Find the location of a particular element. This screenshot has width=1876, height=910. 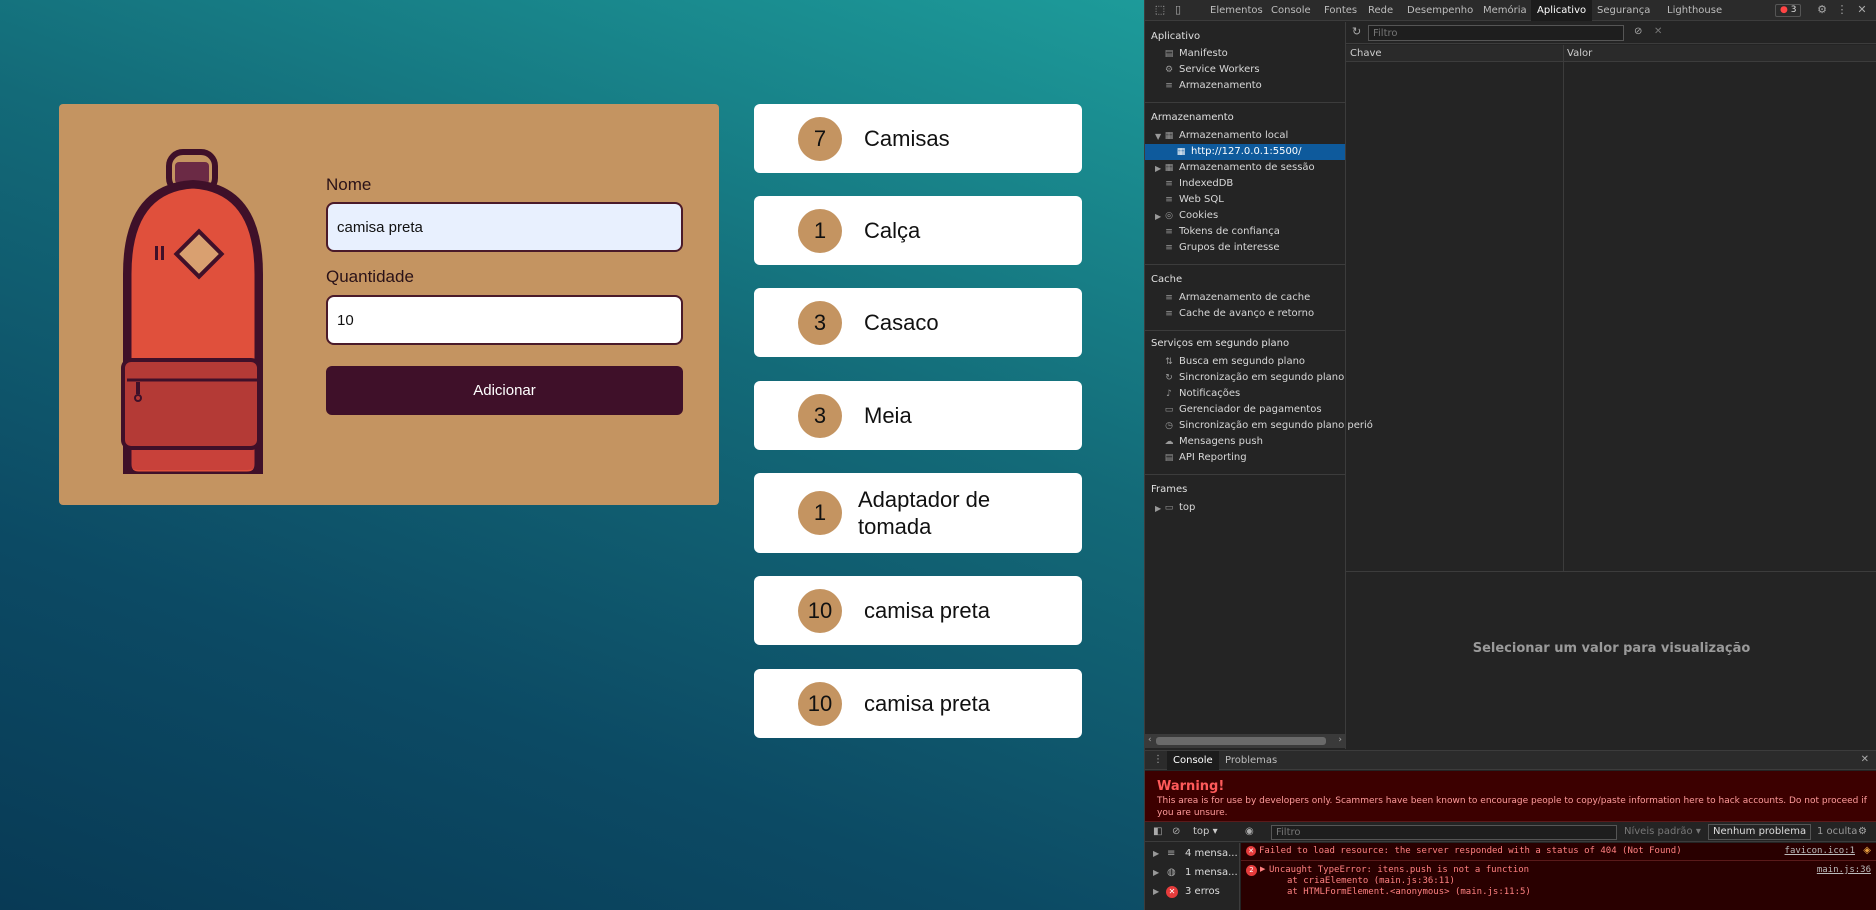

tab-aplicativo: Aplicativo is located at coordinates (1562, 10).